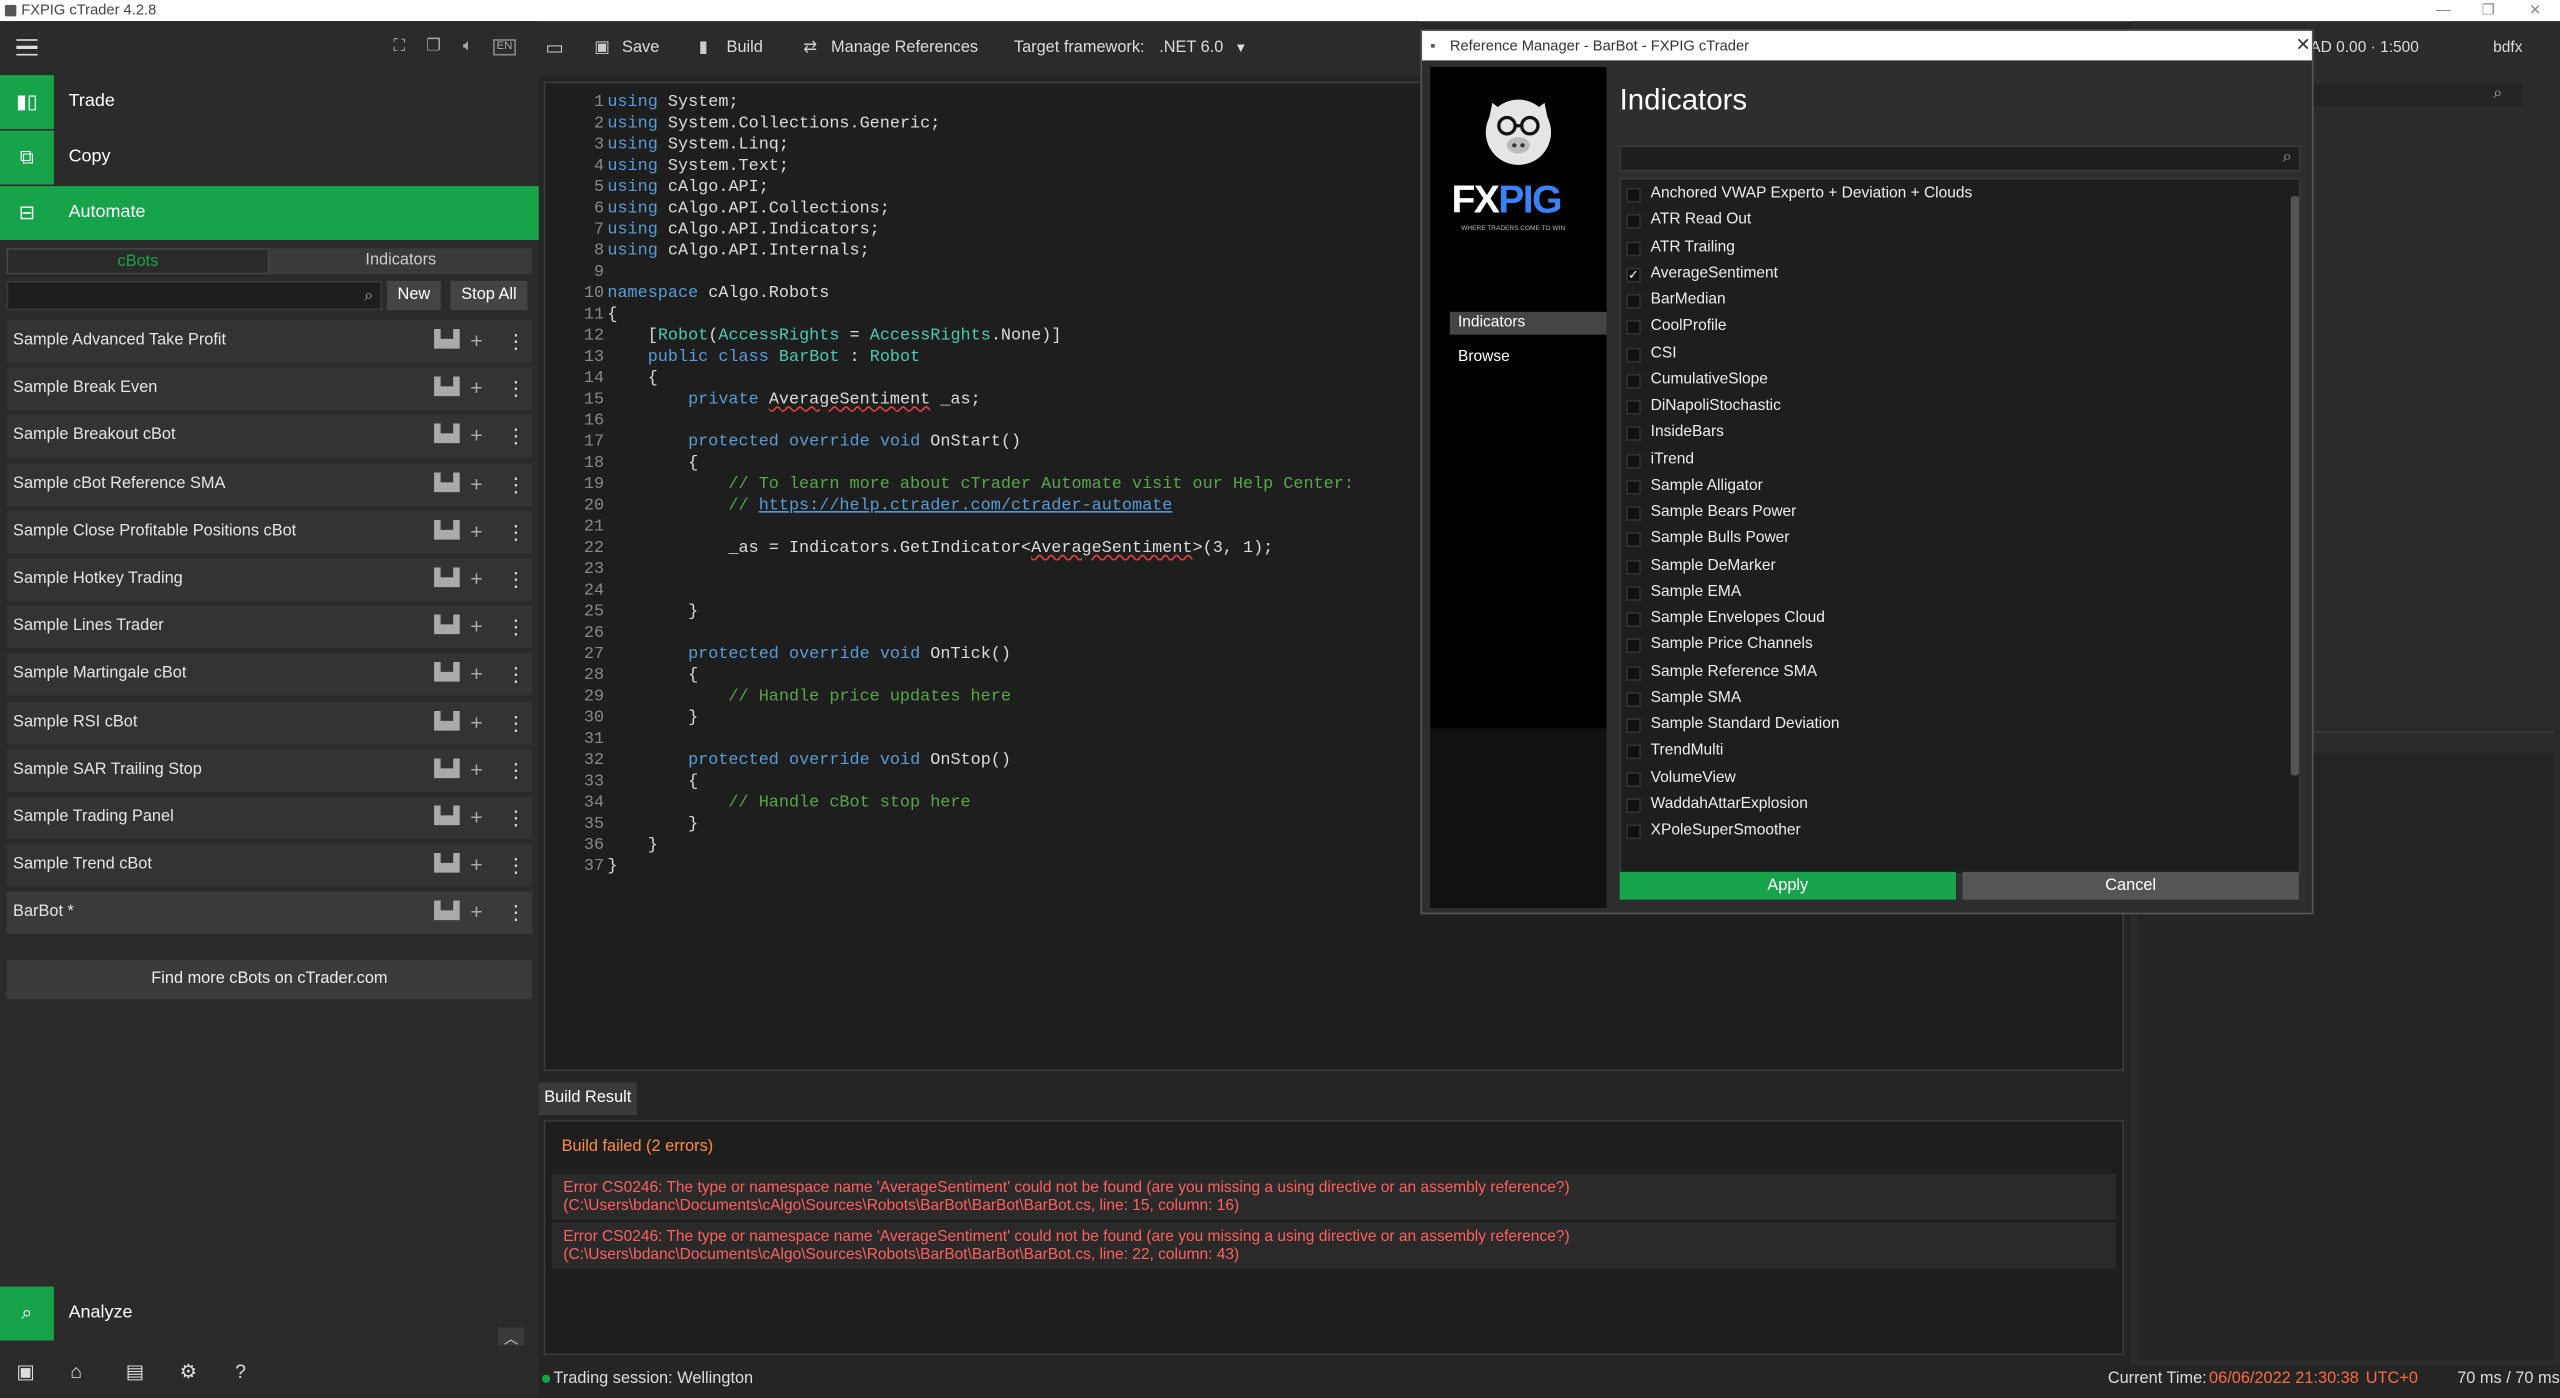  What do you see at coordinates (269, 675) in the screenshot?
I see `bot-list-item: Sample Martingale cBot ▙▟ + ⋮` at bounding box center [269, 675].